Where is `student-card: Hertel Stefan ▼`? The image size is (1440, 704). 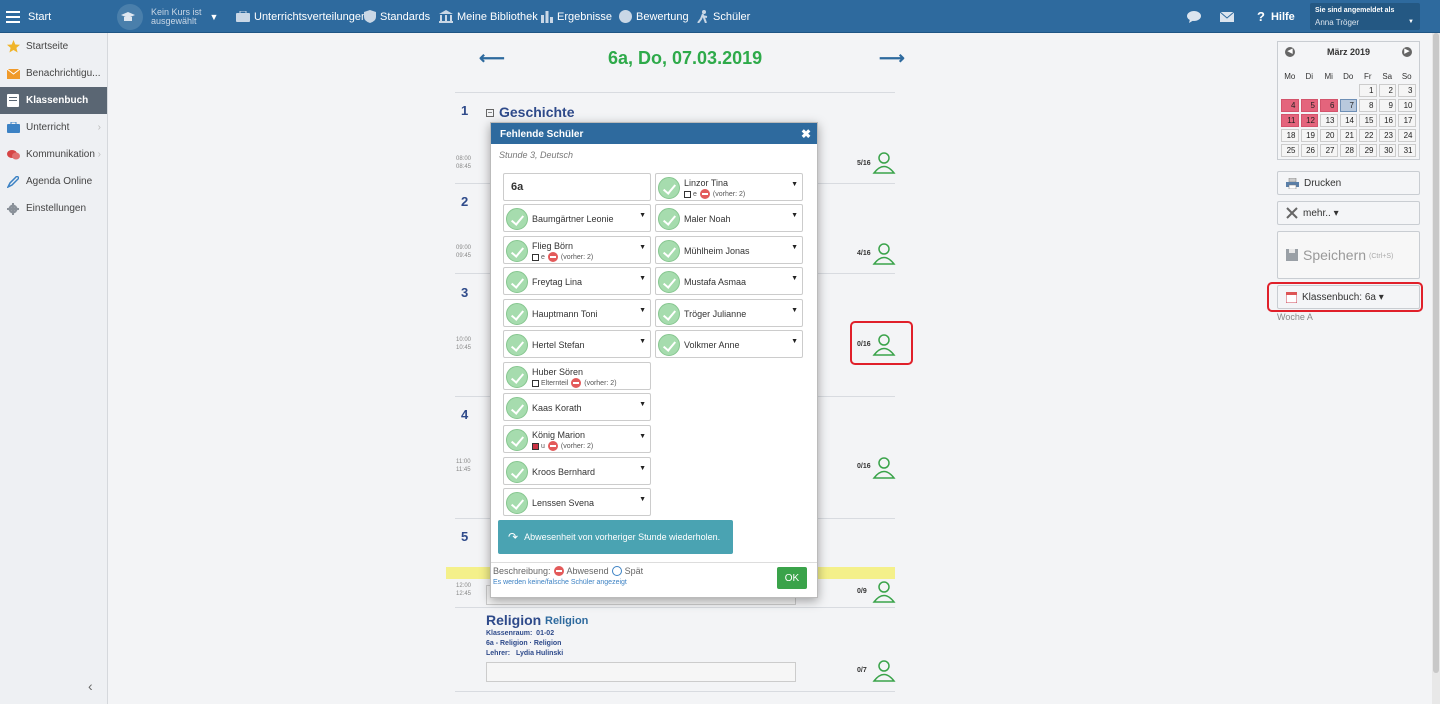
student-card: Hertel Stefan ▼ is located at coordinates (577, 344).